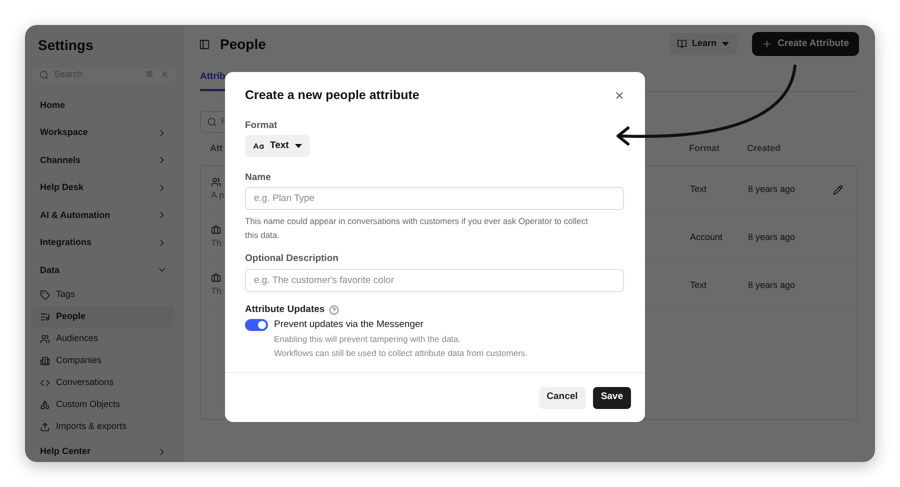  Describe the element at coordinates (333, 309) in the screenshot. I see `help-icon` at that location.